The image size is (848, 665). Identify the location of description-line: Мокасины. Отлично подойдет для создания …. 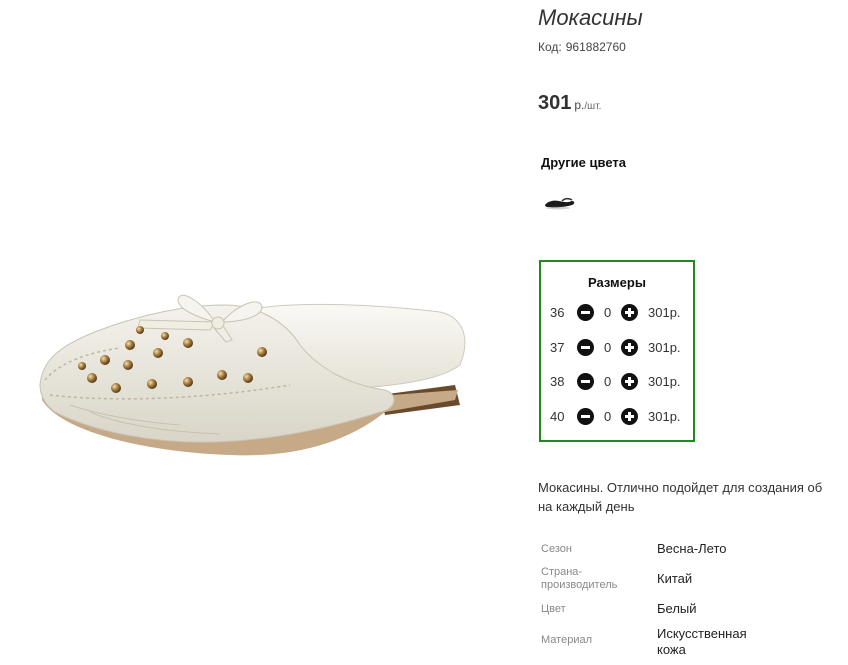
(680, 487).